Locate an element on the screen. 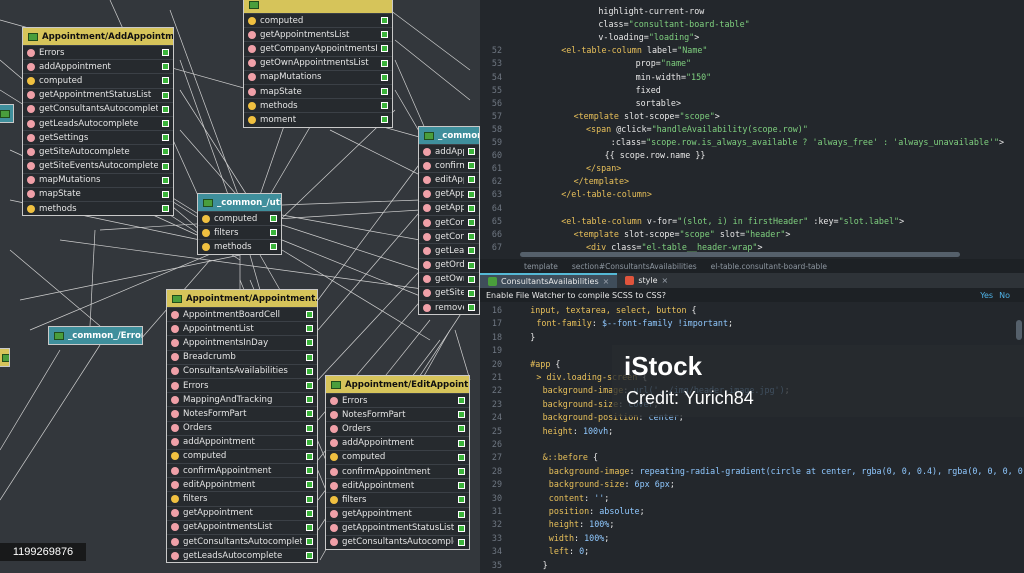  uml-member-row: getSiteEventsAutocomplete is located at coordinates (98, 165).